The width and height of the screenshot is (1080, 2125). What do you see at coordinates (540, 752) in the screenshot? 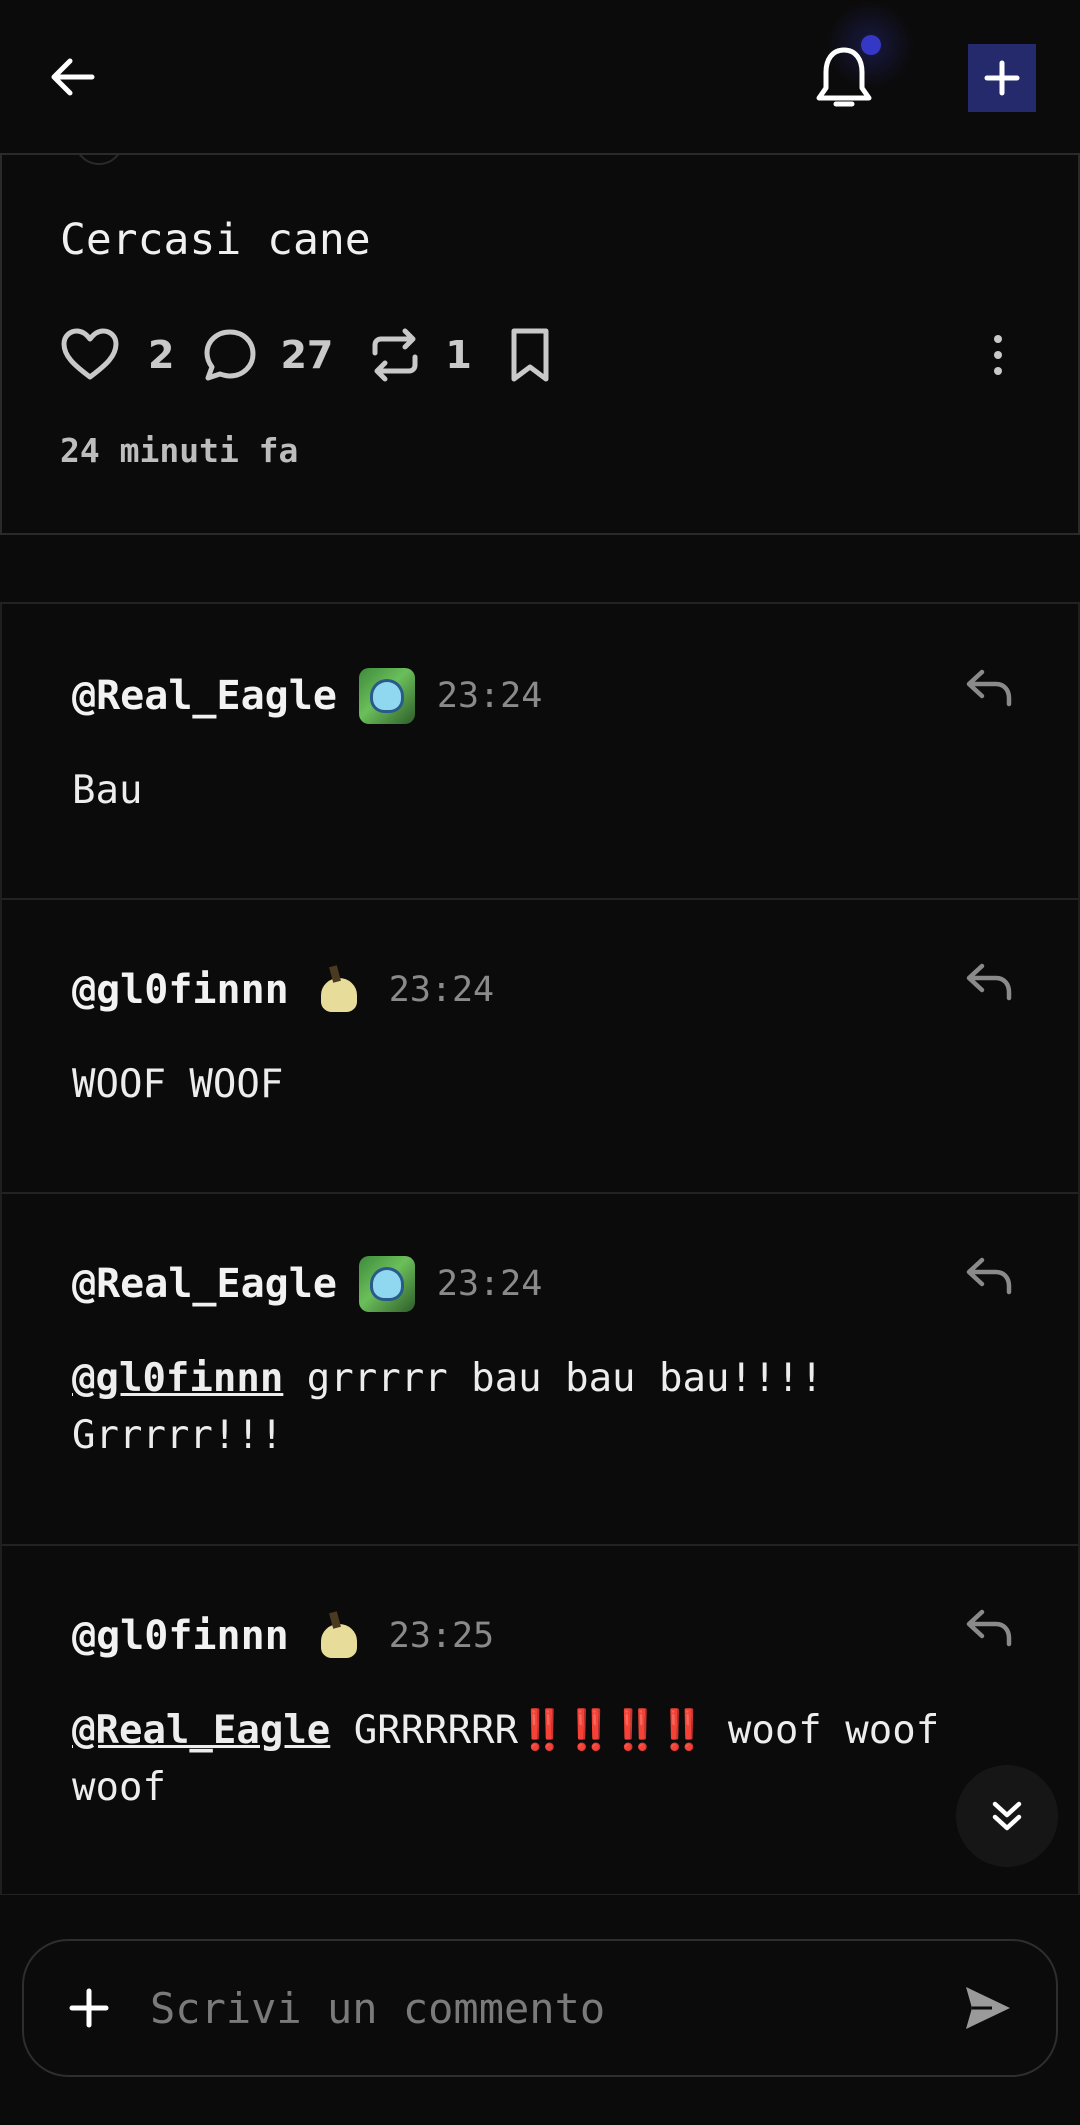
I see `comment-item: @Real_Eagle 23:24 Bau` at bounding box center [540, 752].